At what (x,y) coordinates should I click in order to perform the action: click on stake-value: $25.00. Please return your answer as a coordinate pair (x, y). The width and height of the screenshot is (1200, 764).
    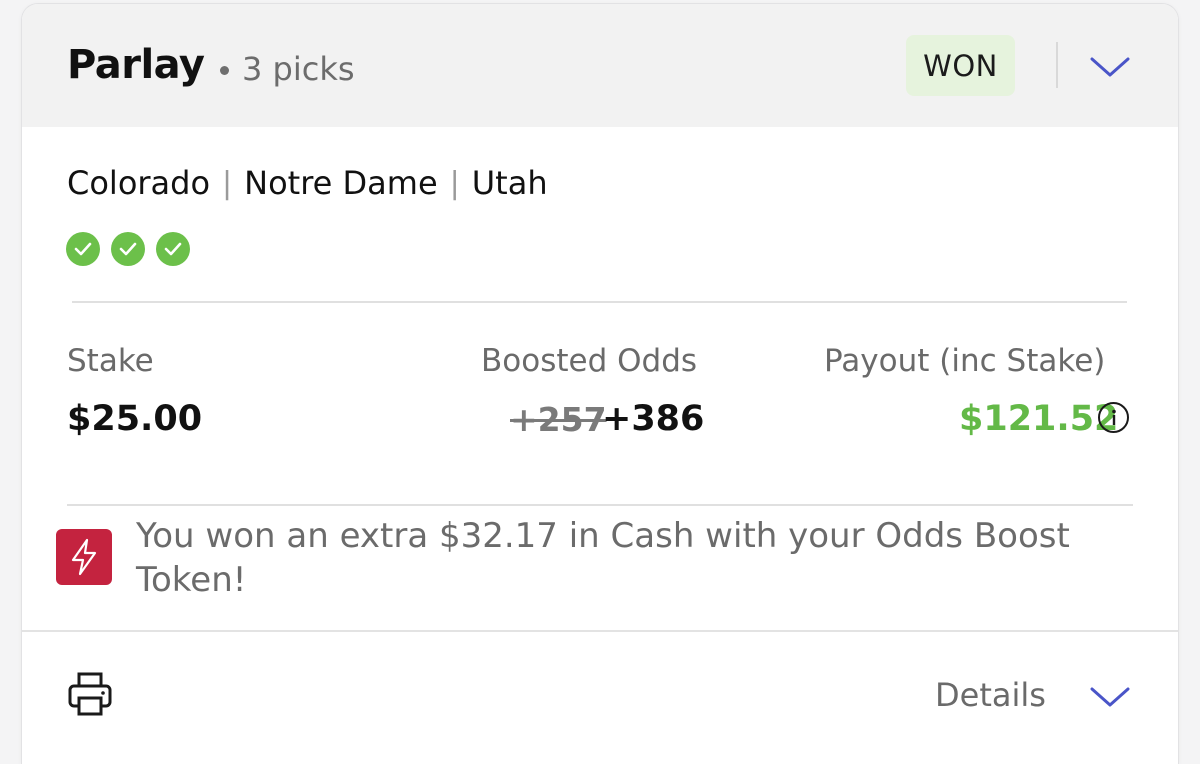
    Looking at the image, I should click on (135, 419).